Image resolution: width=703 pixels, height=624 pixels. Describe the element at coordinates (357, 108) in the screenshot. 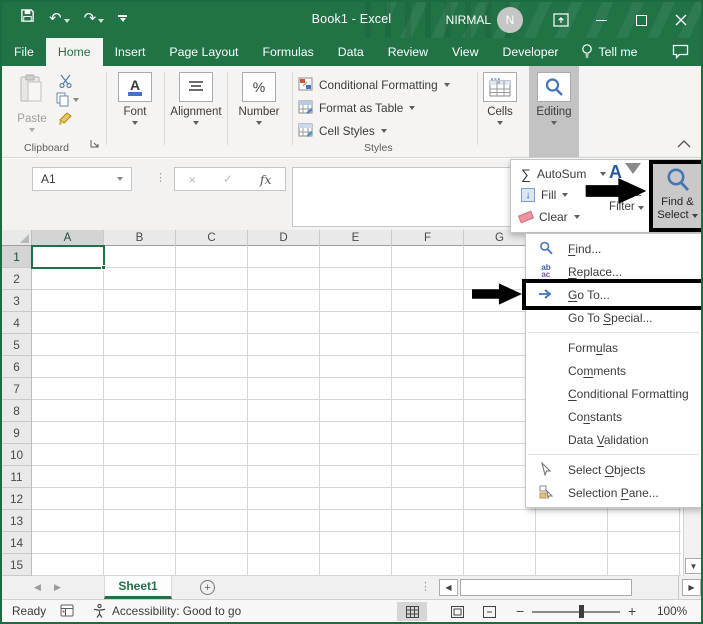

I see `format-as-table-button: Format as Table` at that location.